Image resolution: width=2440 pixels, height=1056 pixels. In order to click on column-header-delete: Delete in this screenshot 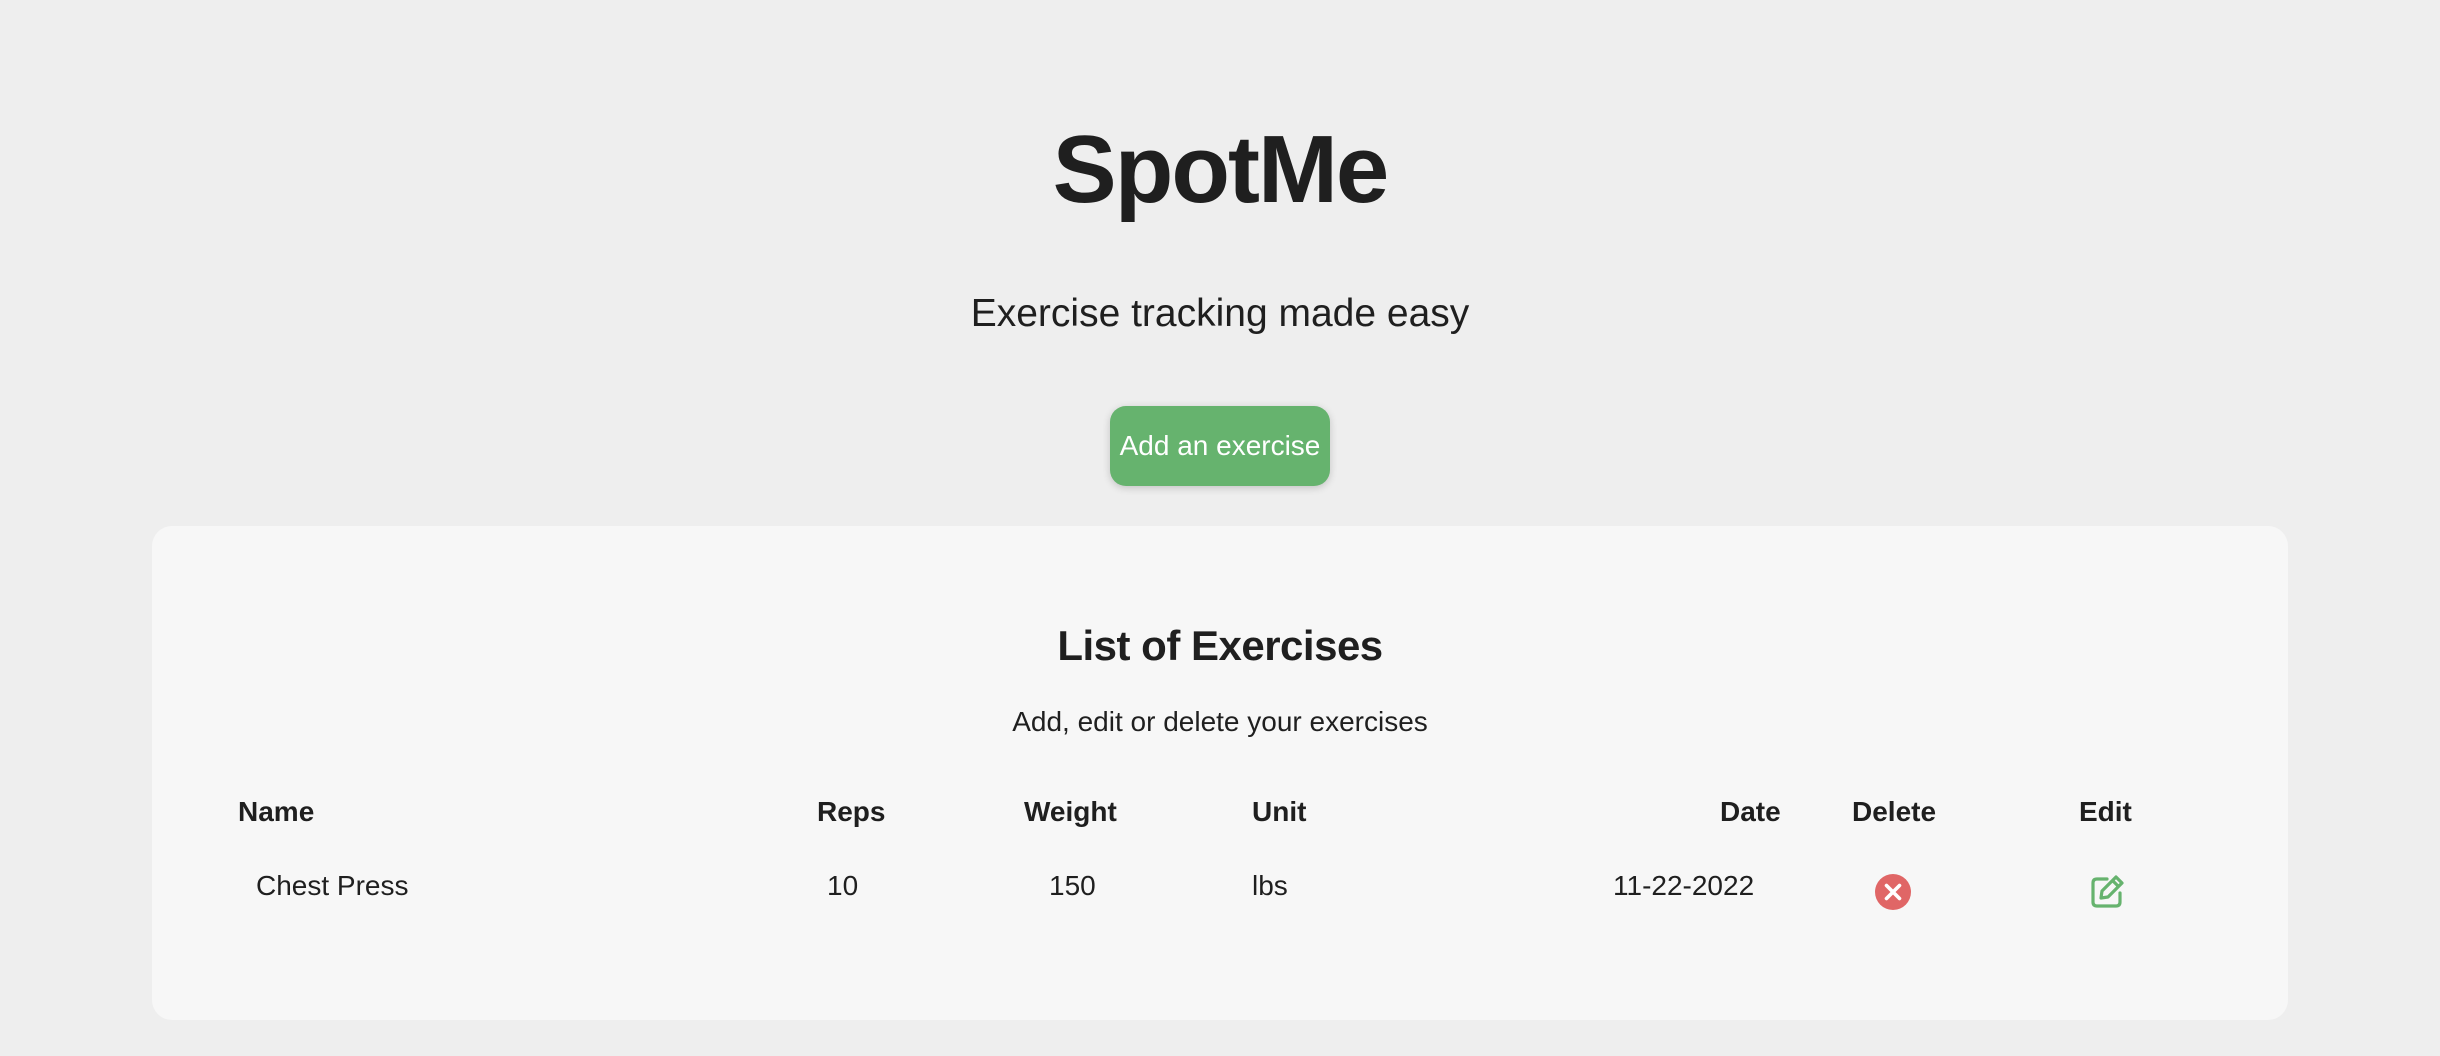, I will do `click(1894, 811)`.